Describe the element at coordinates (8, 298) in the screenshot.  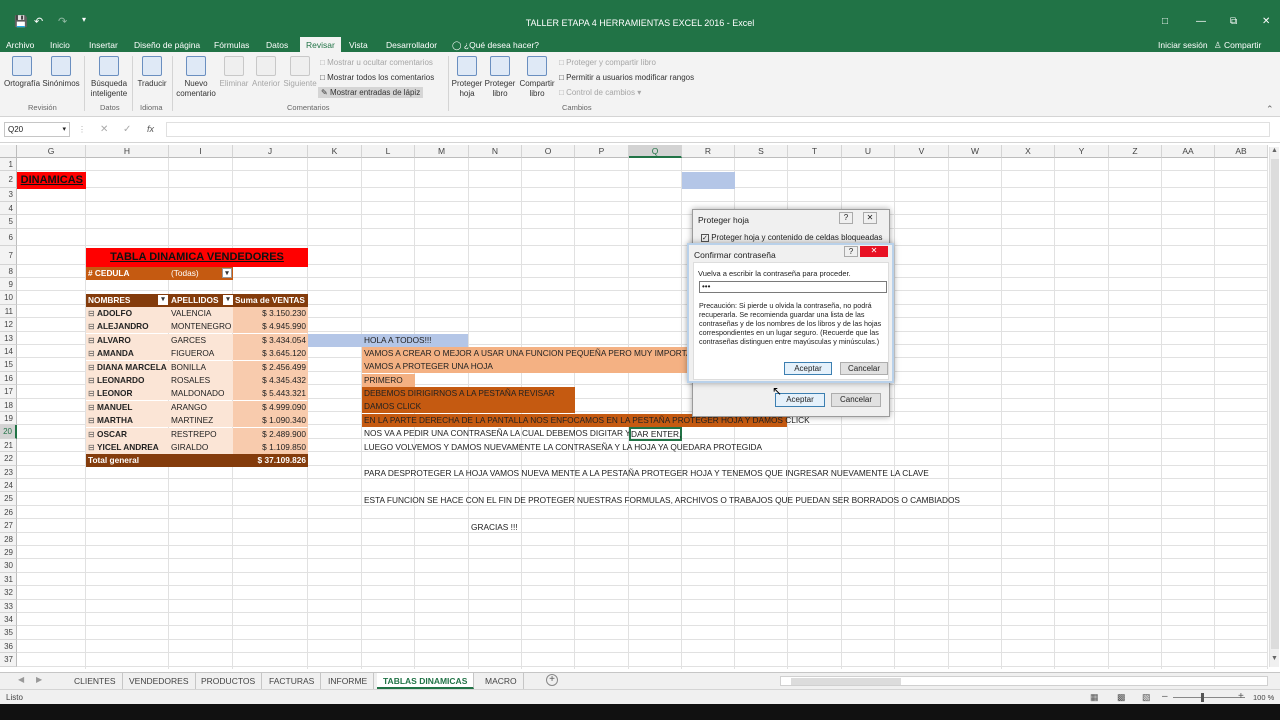
I see `row-header: 10` at that location.